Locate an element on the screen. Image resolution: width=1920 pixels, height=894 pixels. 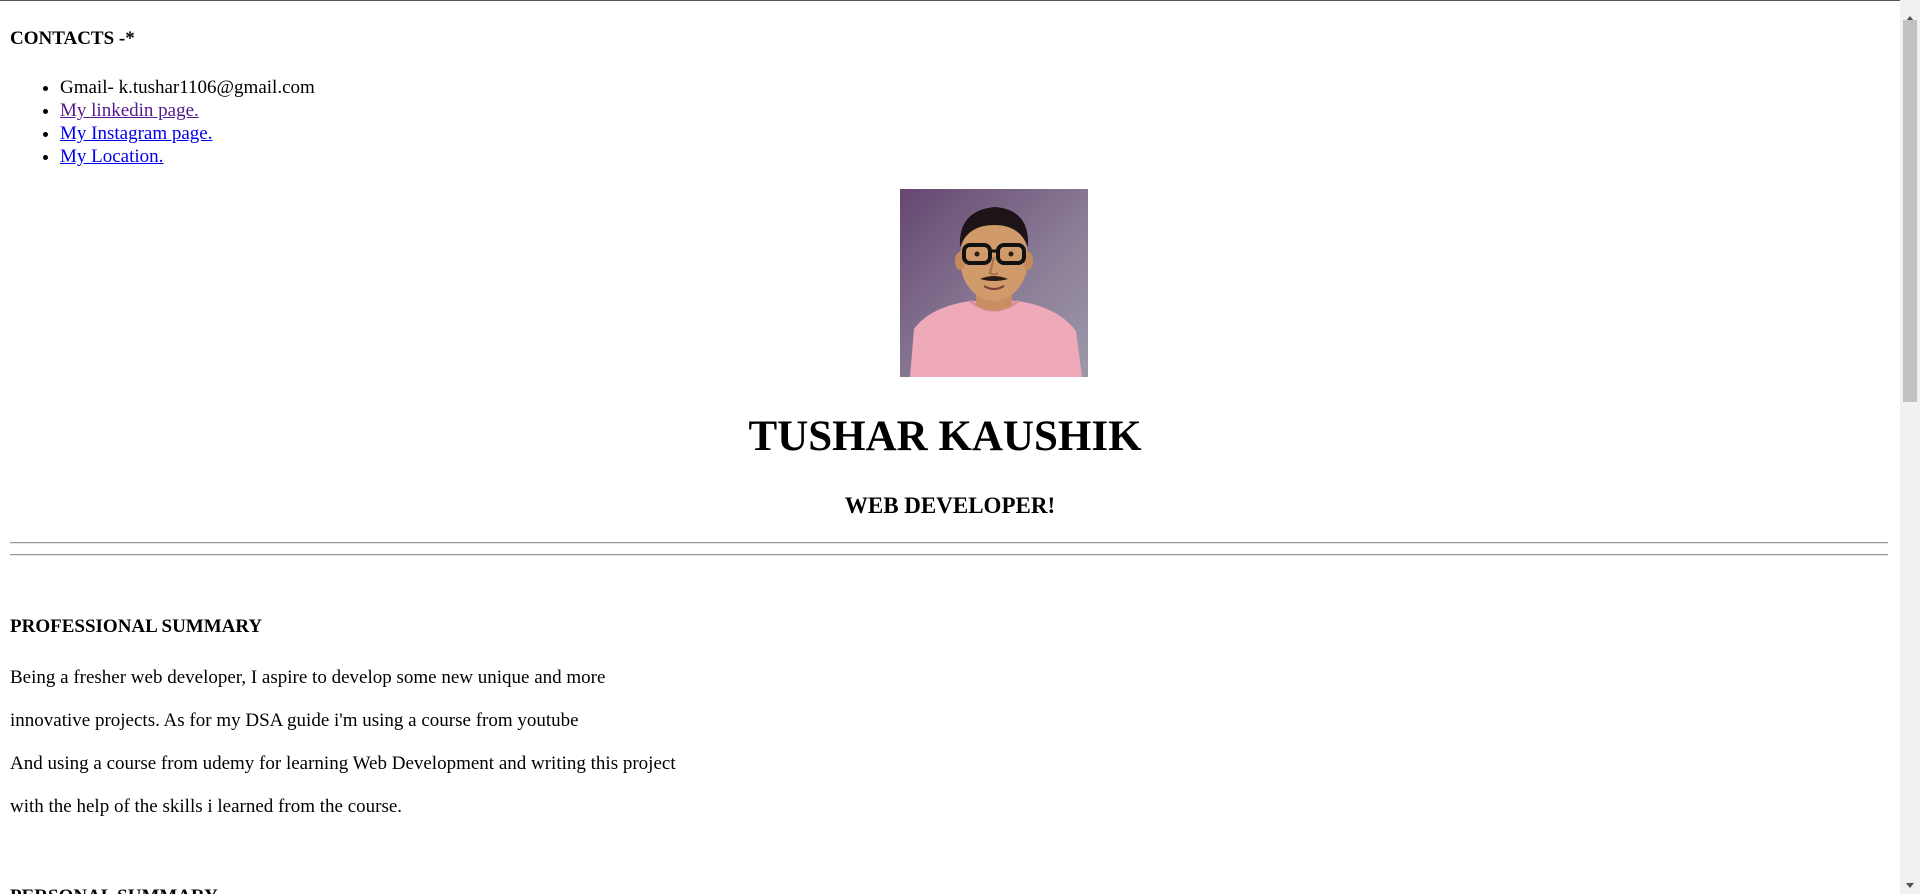
name-heading: TUSHAR KAUSHIK is located at coordinates (945, 436).